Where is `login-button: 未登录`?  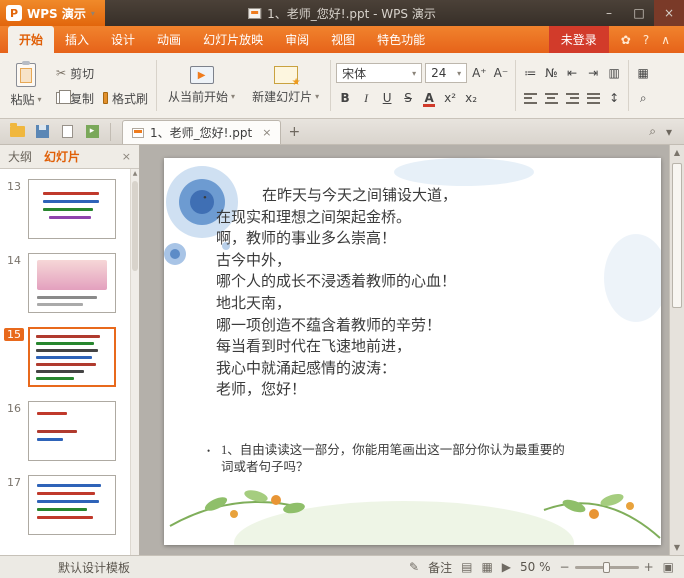
login-button: 未登录 is located at coordinates (578, 39).